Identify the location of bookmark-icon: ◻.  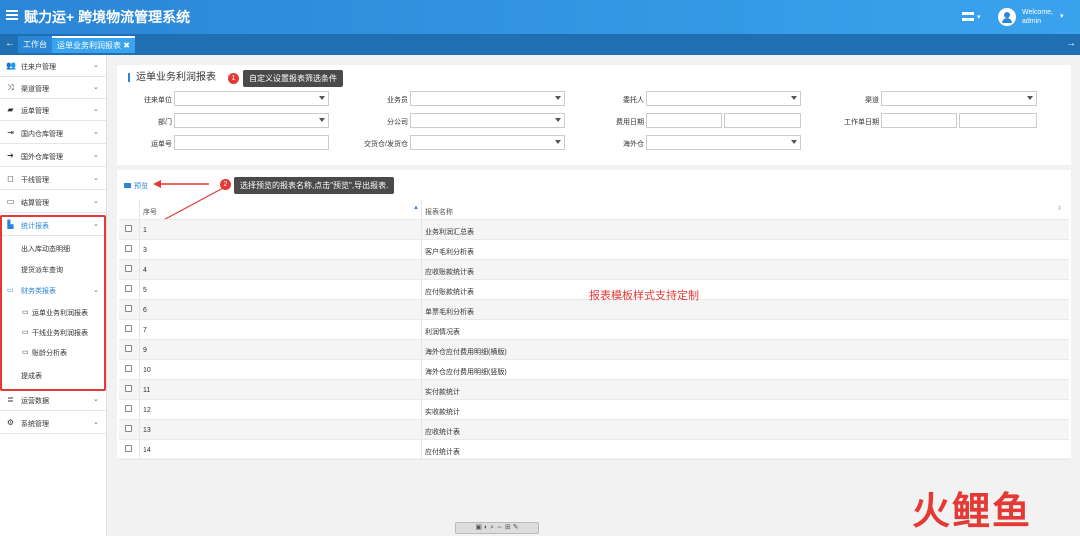
(10, 178).